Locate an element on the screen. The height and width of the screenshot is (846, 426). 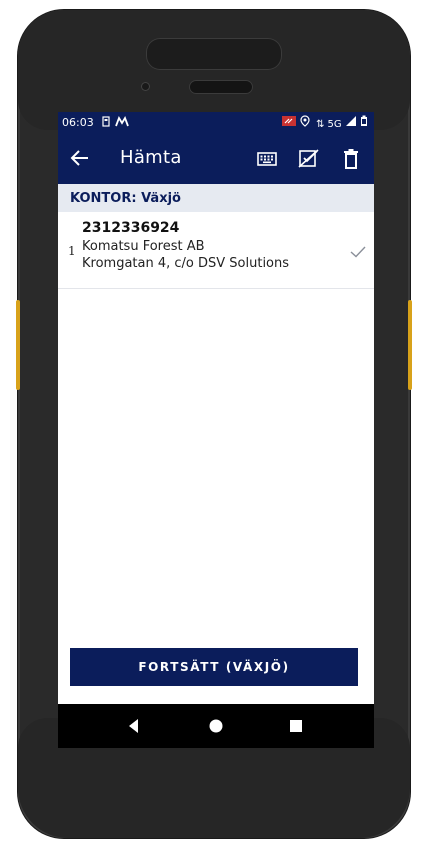
system-indicators: ⇅ 5G is located at coordinates (324, 122).